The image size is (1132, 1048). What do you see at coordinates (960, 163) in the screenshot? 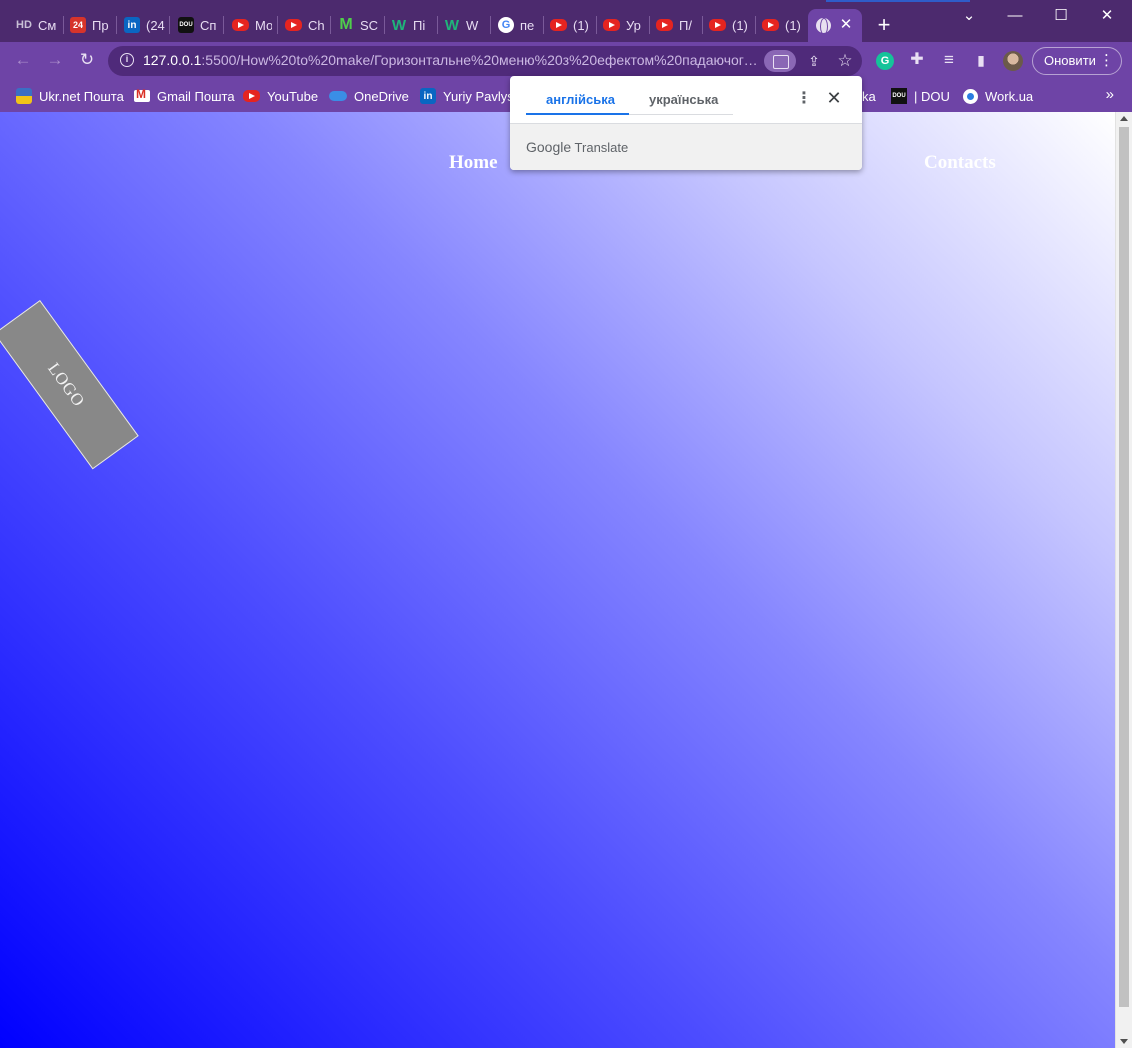
I see `nav-contacts-link: Contacts` at bounding box center [960, 163].